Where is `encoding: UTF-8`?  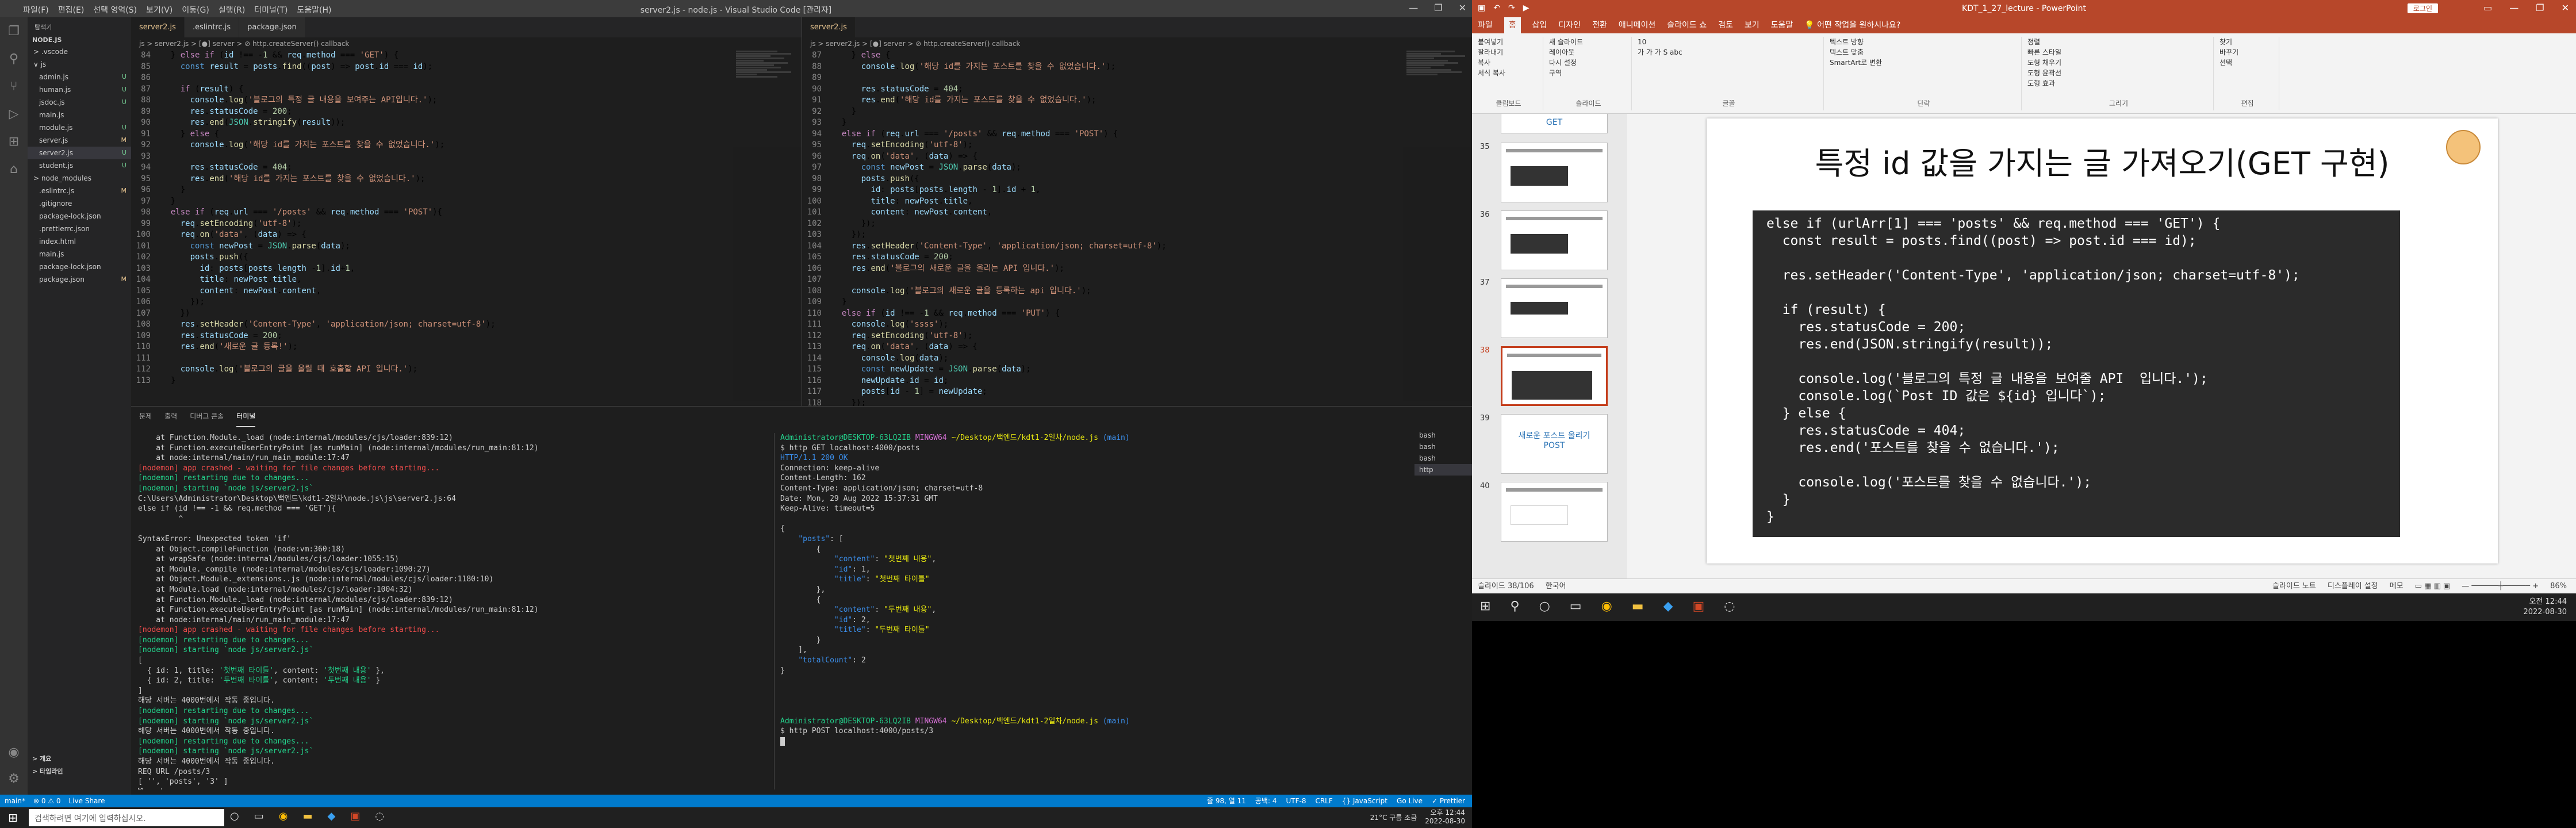 encoding: UTF-8 is located at coordinates (1296, 801).